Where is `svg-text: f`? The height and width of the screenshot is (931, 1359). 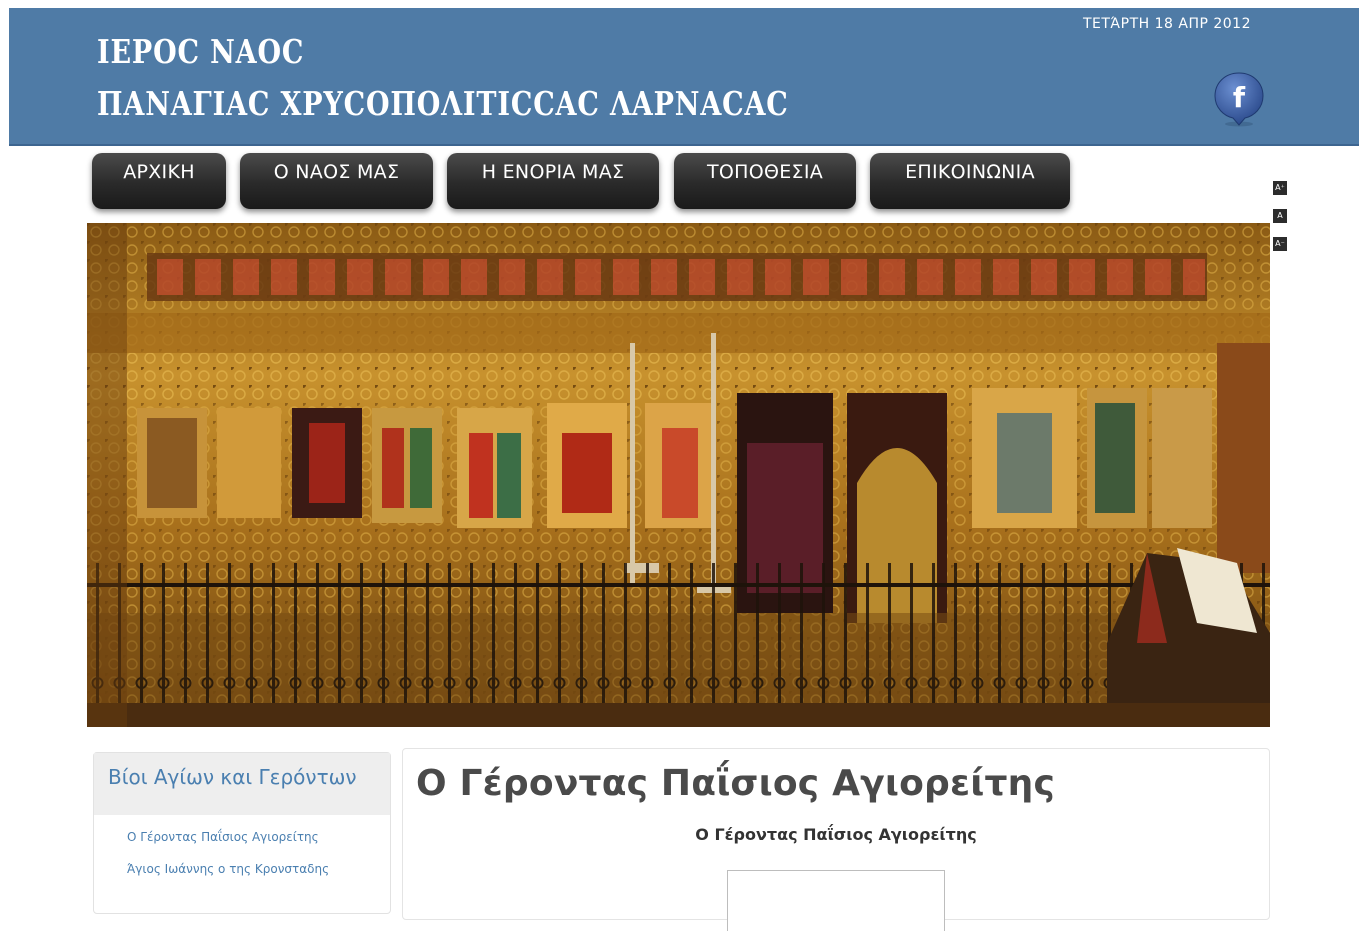 svg-text: f is located at coordinates (1239, 97).